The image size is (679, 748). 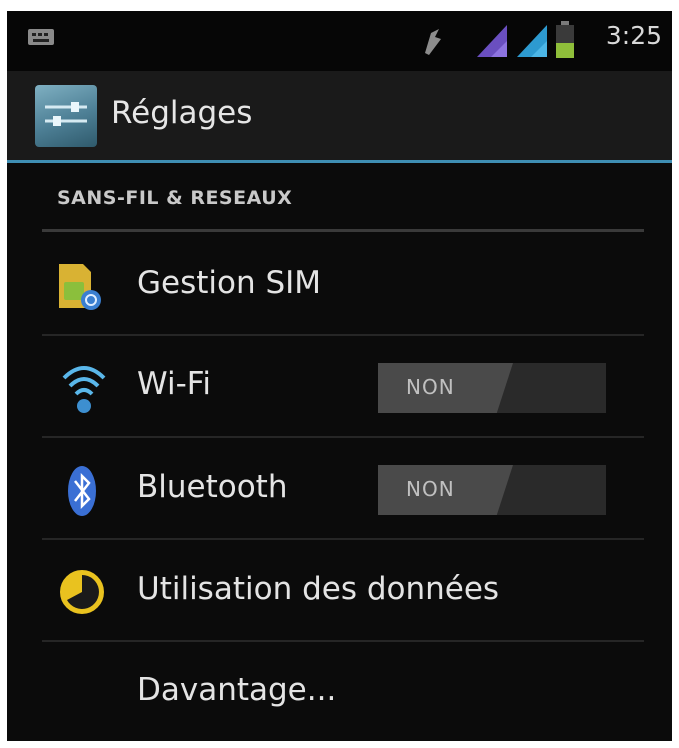 I want to click on wifi-toggle: NON, so click(x=492, y=388).